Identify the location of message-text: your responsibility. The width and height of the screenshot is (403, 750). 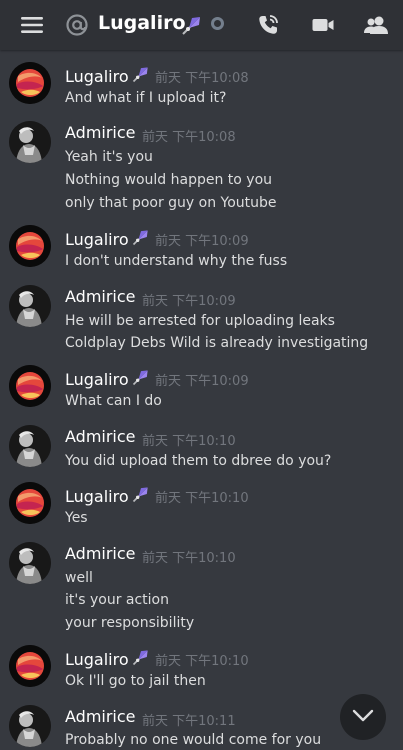
(130, 623).